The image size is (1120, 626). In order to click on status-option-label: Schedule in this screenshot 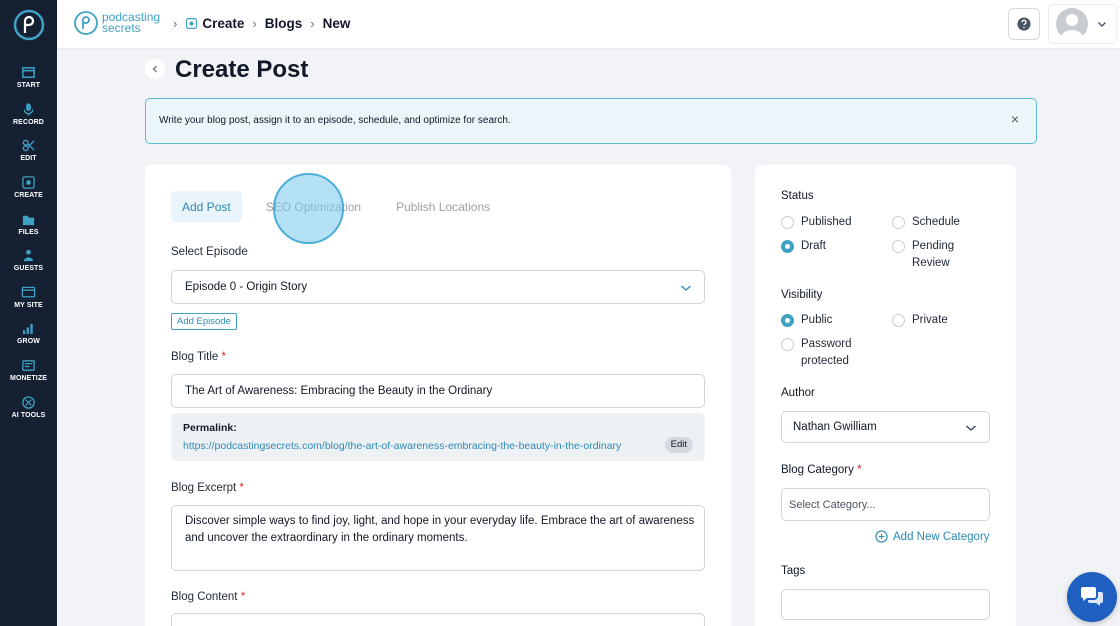, I will do `click(936, 222)`.